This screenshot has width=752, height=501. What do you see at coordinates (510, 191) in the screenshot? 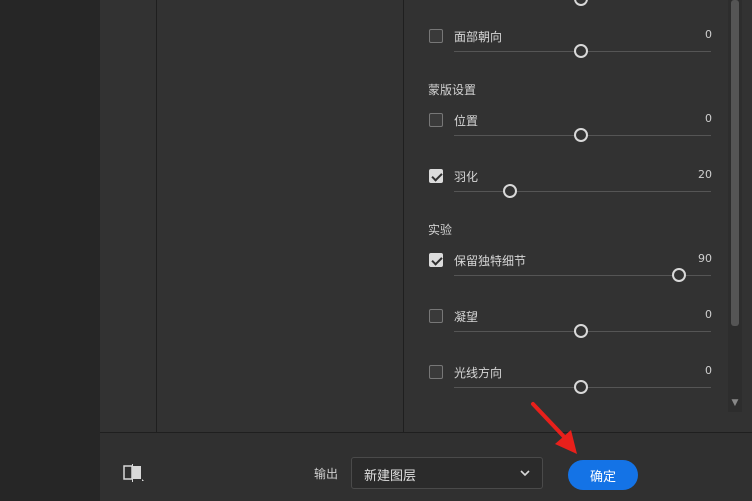
I see `feather-slider-thumb` at bounding box center [510, 191].